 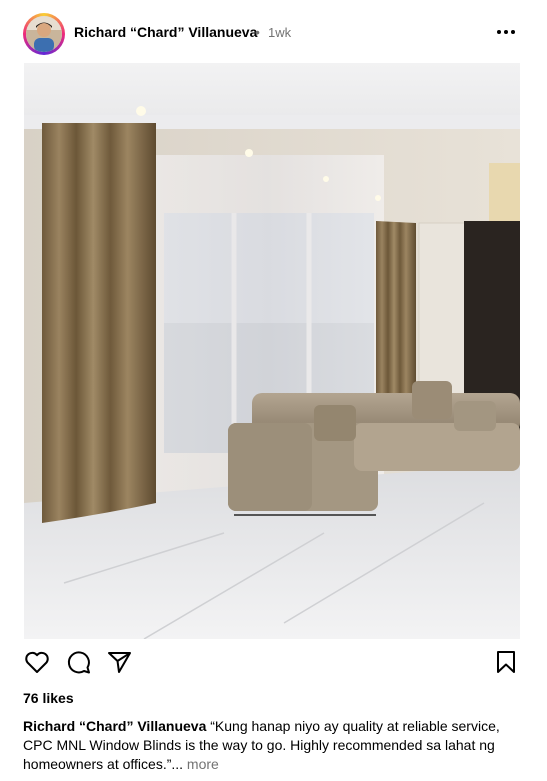 I want to click on bookmark-icon, so click(x=507, y=662).